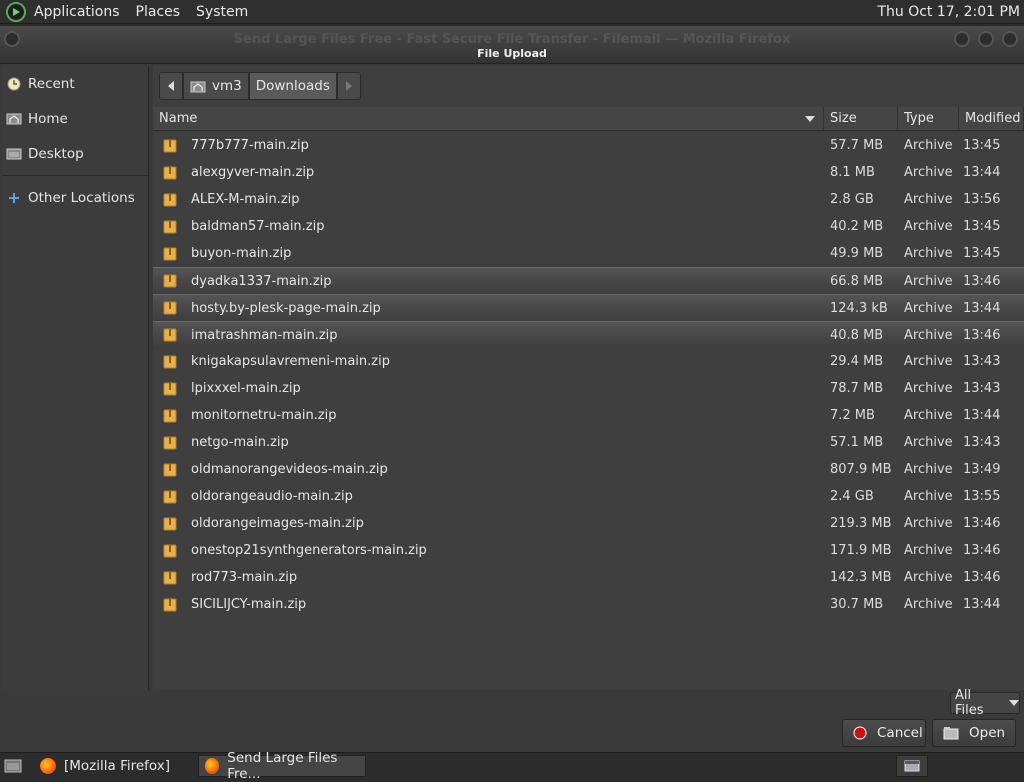 The image size is (1024, 782). What do you see at coordinates (843, 118) in the screenshot?
I see `column-header-label: Size` at bounding box center [843, 118].